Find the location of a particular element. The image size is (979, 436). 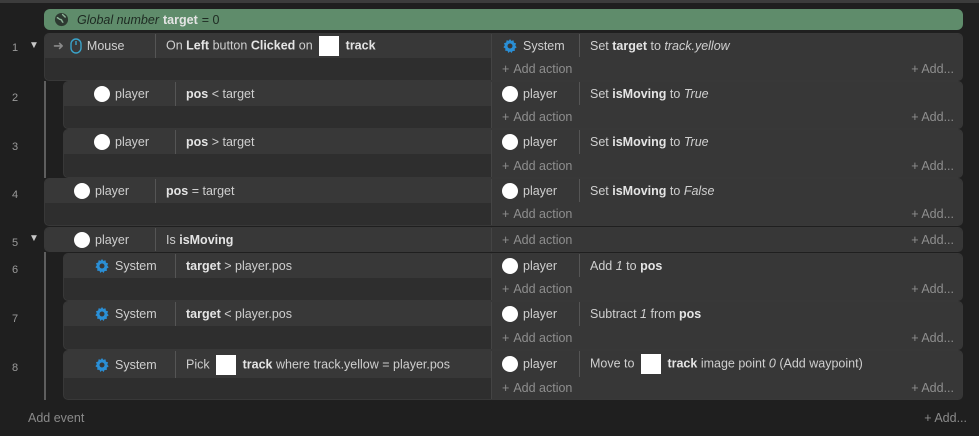

action: System Set target to track.yellow is located at coordinates (727, 46).